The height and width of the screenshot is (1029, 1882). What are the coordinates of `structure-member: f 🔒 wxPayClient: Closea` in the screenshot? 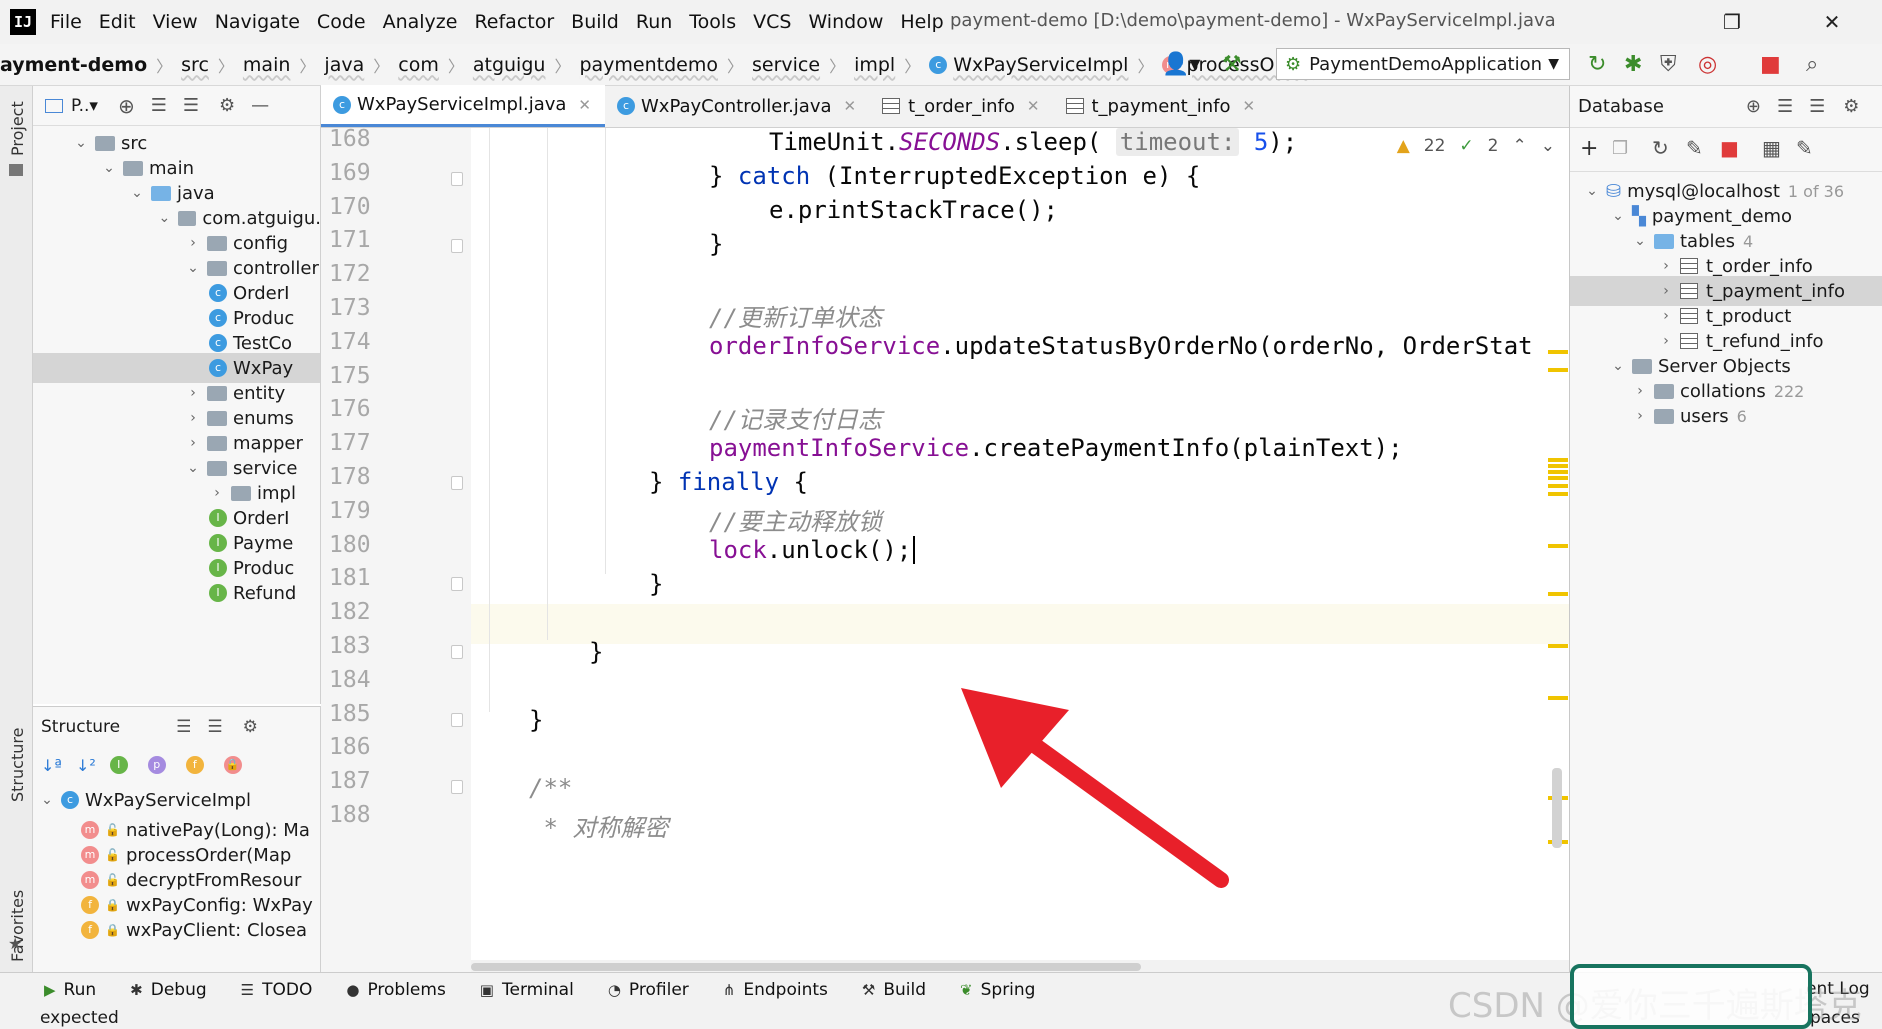 It's located at (176, 930).